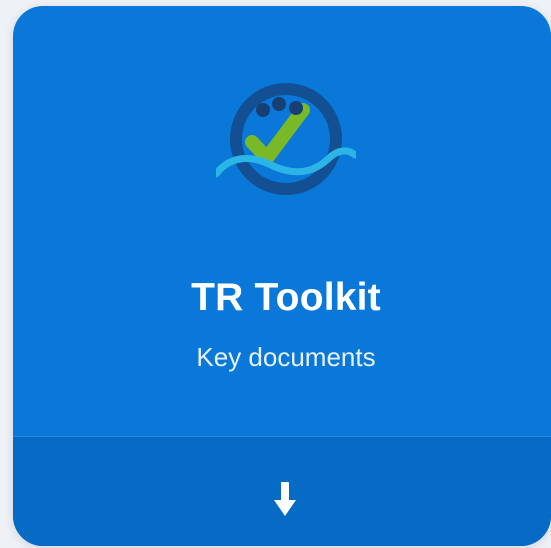  Describe the element at coordinates (286, 357) in the screenshot. I see `card-subtitle: Key documents` at that location.